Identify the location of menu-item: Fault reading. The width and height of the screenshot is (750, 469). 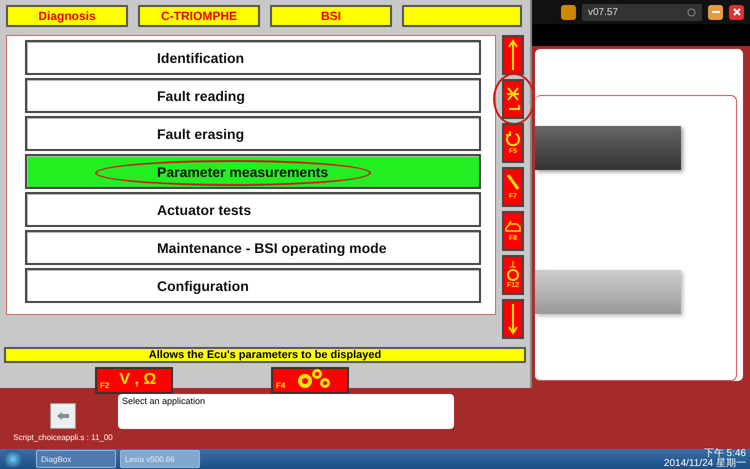
(253, 95).